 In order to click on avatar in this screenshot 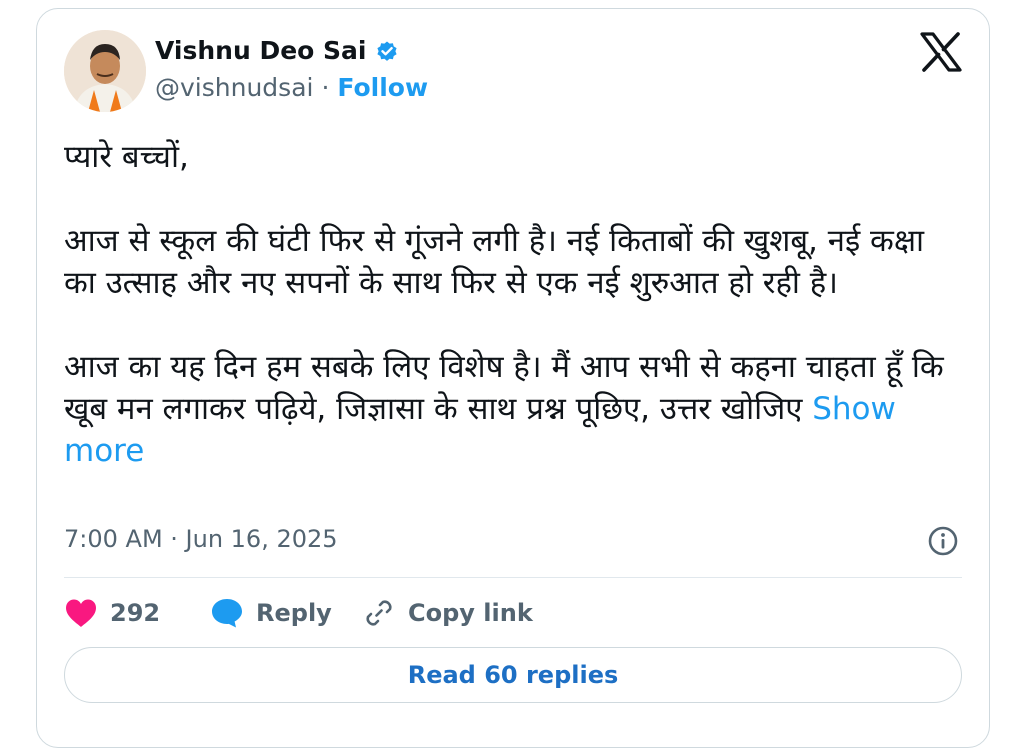, I will do `click(105, 71)`.